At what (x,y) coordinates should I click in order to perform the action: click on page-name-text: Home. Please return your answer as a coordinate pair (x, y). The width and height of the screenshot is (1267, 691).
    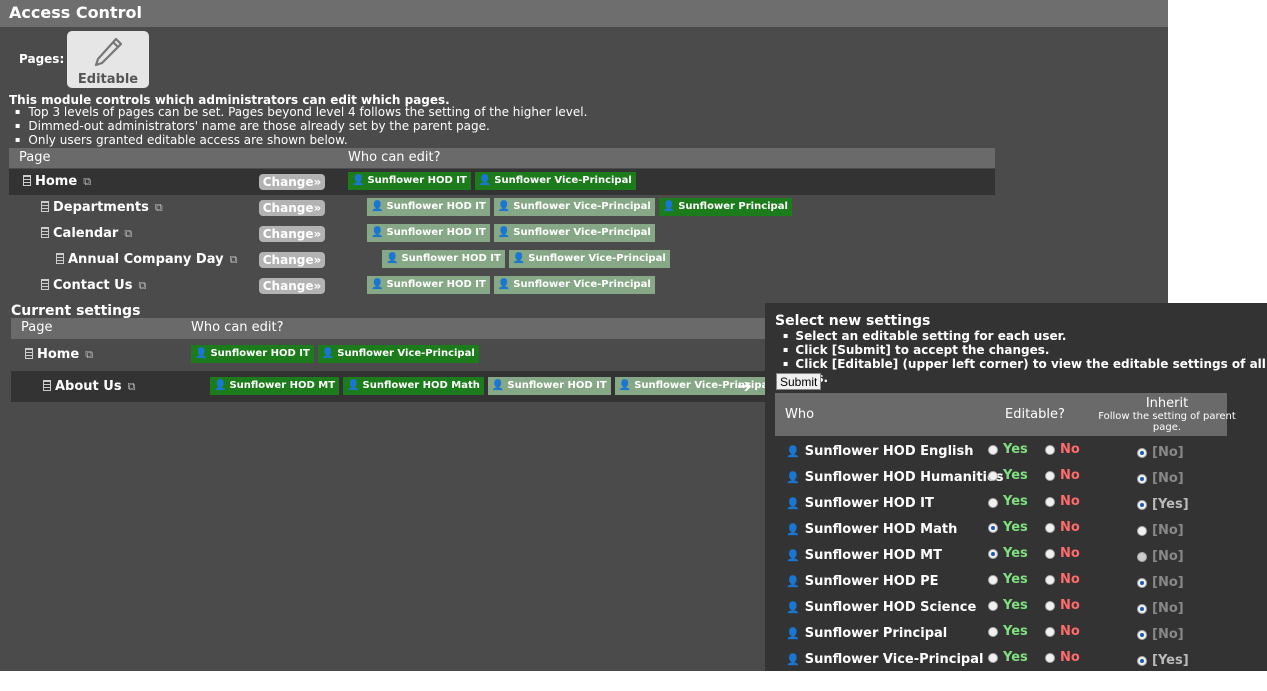
    Looking at the image, I should click on (58, 354).